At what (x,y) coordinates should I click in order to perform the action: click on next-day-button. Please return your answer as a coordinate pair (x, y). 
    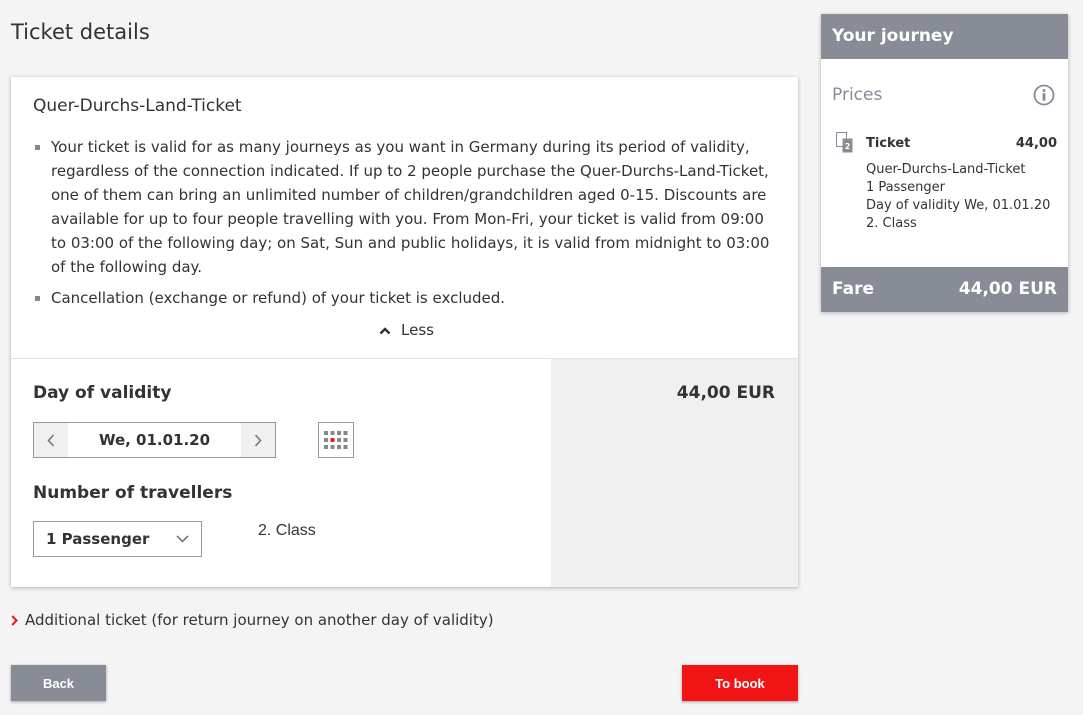
    Looking at the image, I should click on (258, 440).